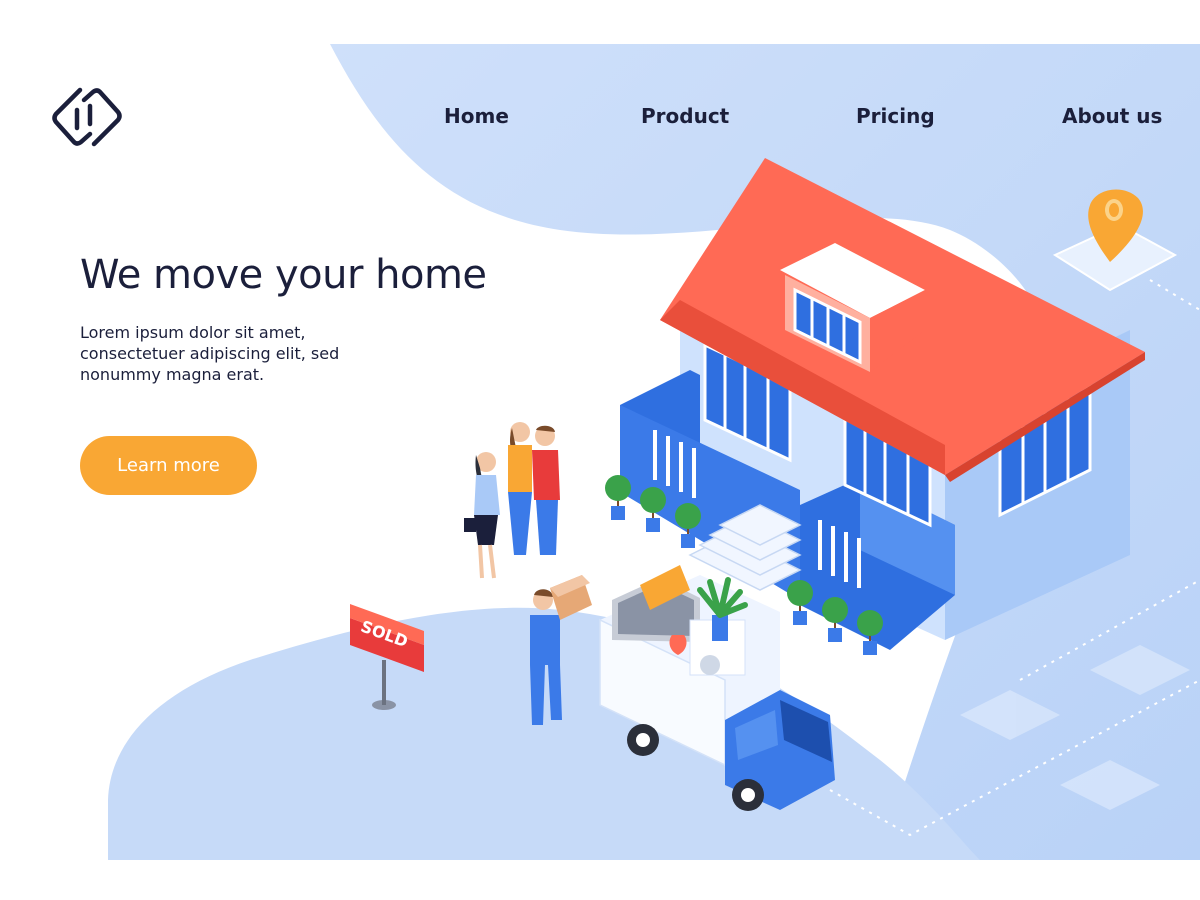 The width and height of the screenshot is (1200, 900). I want to click on sold-sign: SOLD, so click(387, 657).